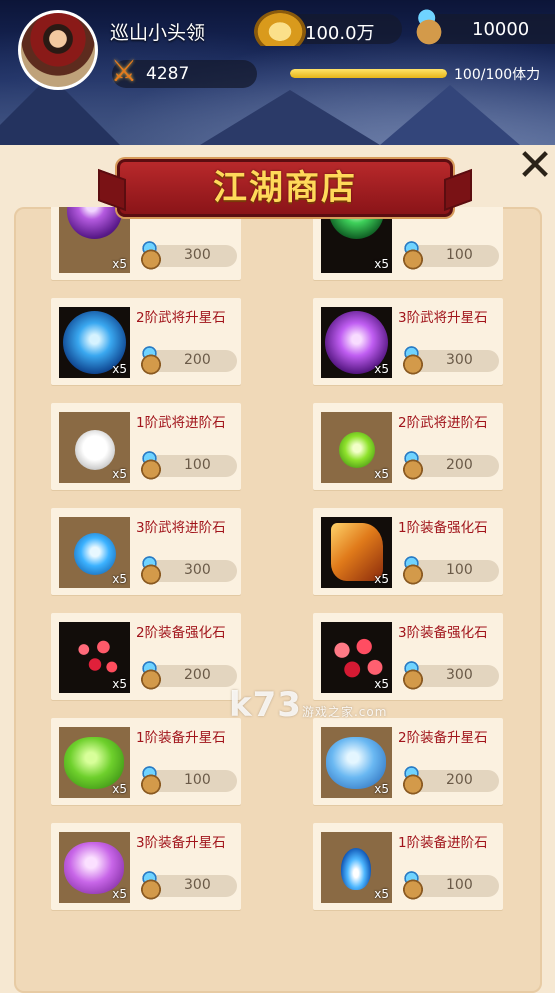  I want to click on item-name: 1阶装备升星石, so click(181, 738).